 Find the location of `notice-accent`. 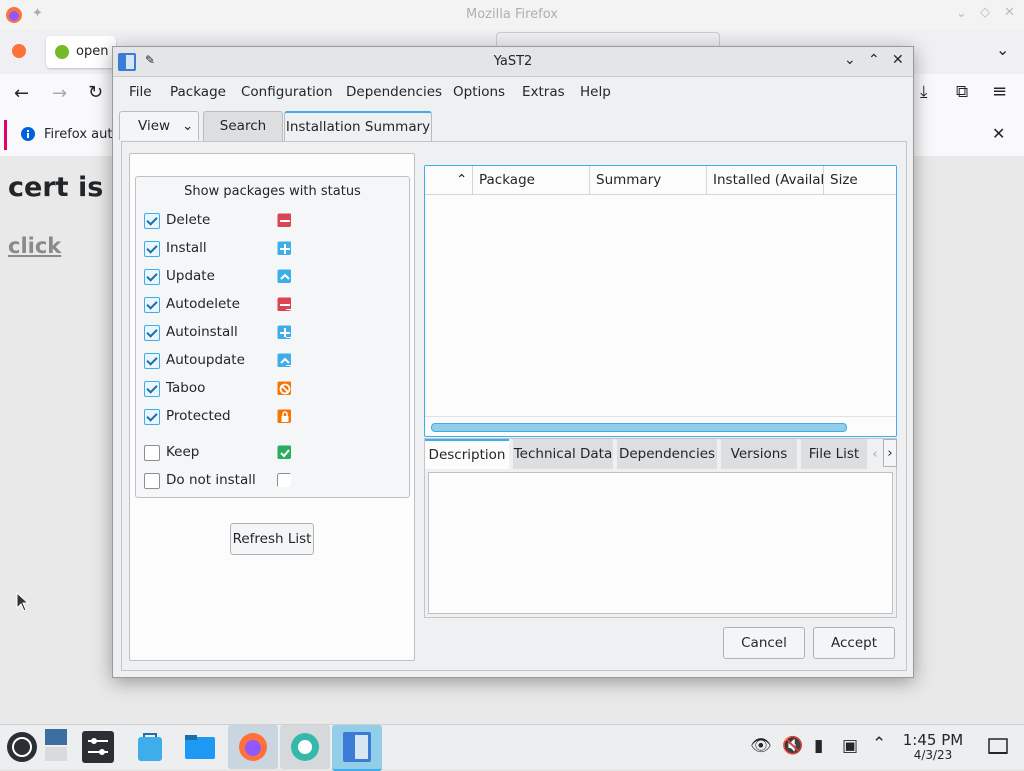

notice-accent is located at coordinates (5, 135).